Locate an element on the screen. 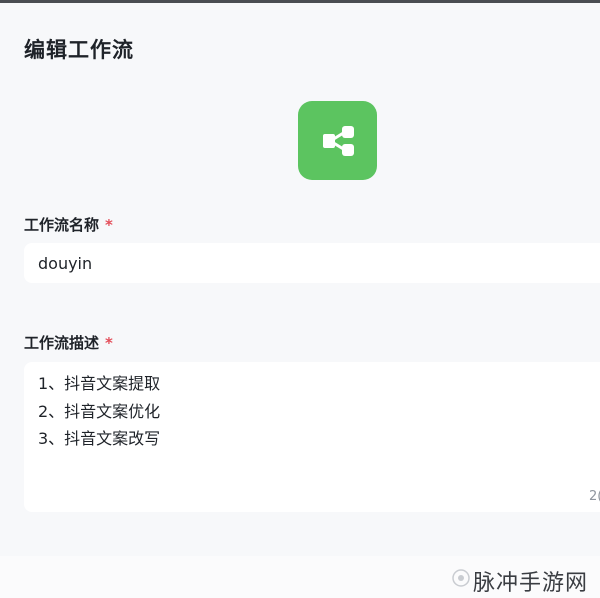  name-field-label: 工作流名称 * is located at coordinates (68, 224).